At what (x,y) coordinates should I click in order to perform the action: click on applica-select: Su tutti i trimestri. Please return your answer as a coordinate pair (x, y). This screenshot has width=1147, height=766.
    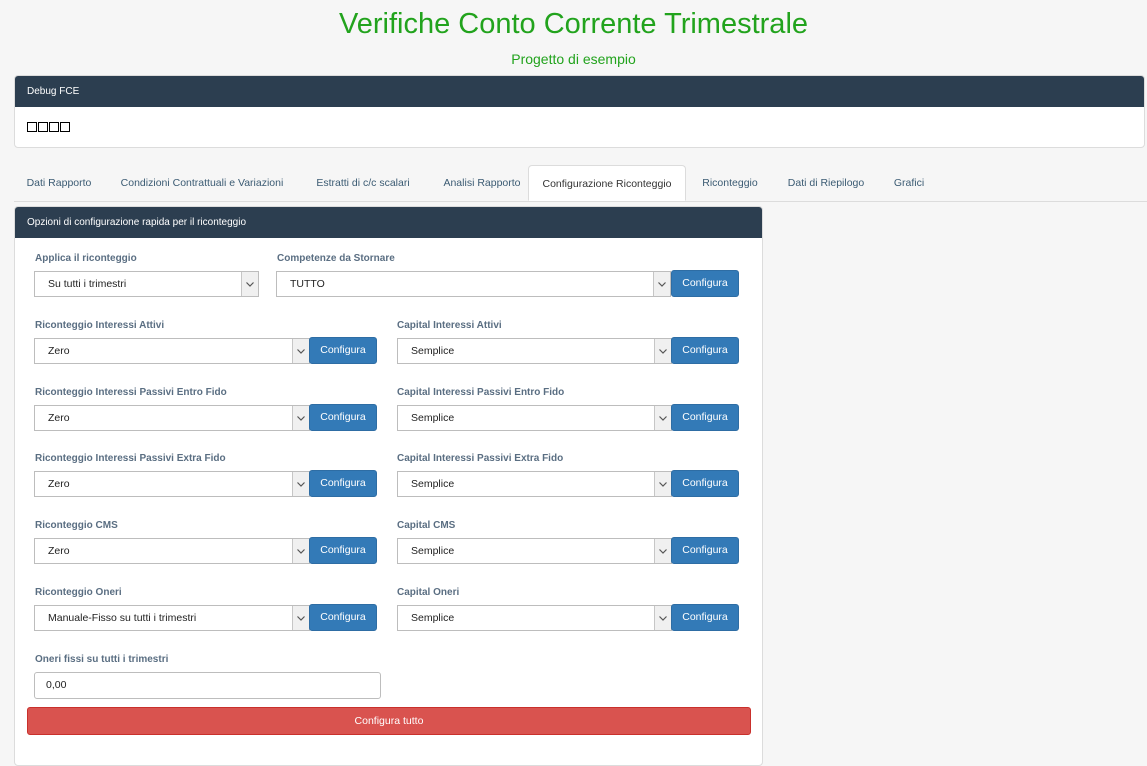
    Looking at the image, I should click on (146, 284).